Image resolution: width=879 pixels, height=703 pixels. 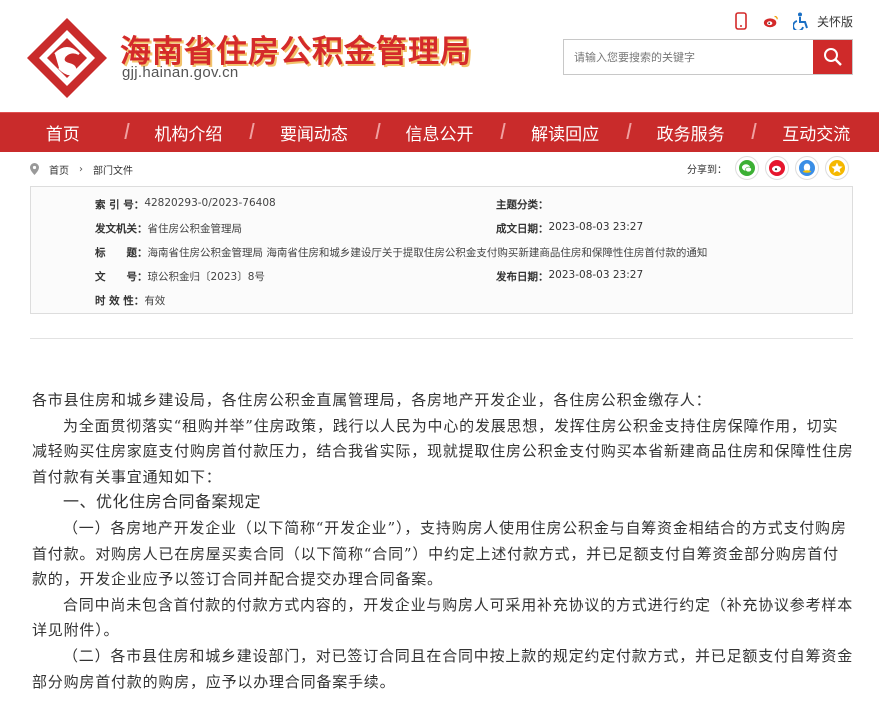 I want to click on breadcrumb-home: 首页, so click(x=59, y=169).